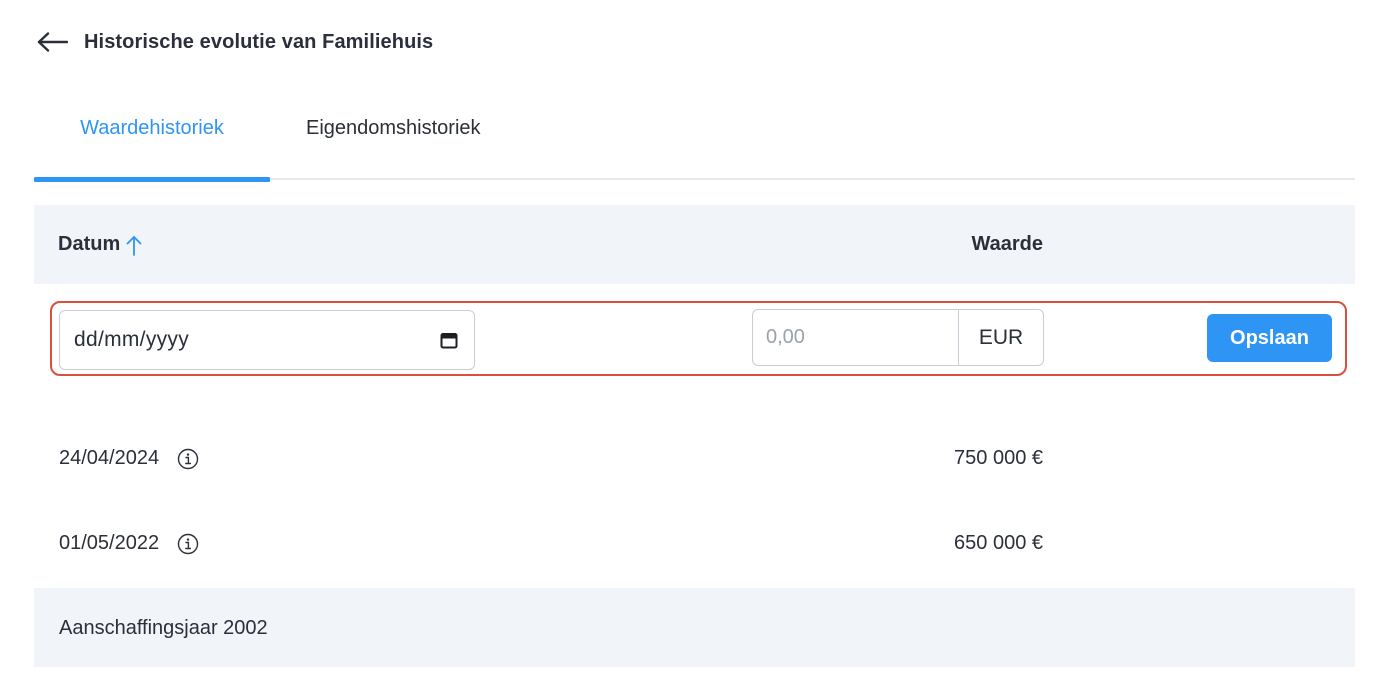 Image resolution: width=1387 pixels, height=681 pixels. I want to click on new-entry-row: dd/mm/yyyy EUR Opslaan, so click(698, 338).